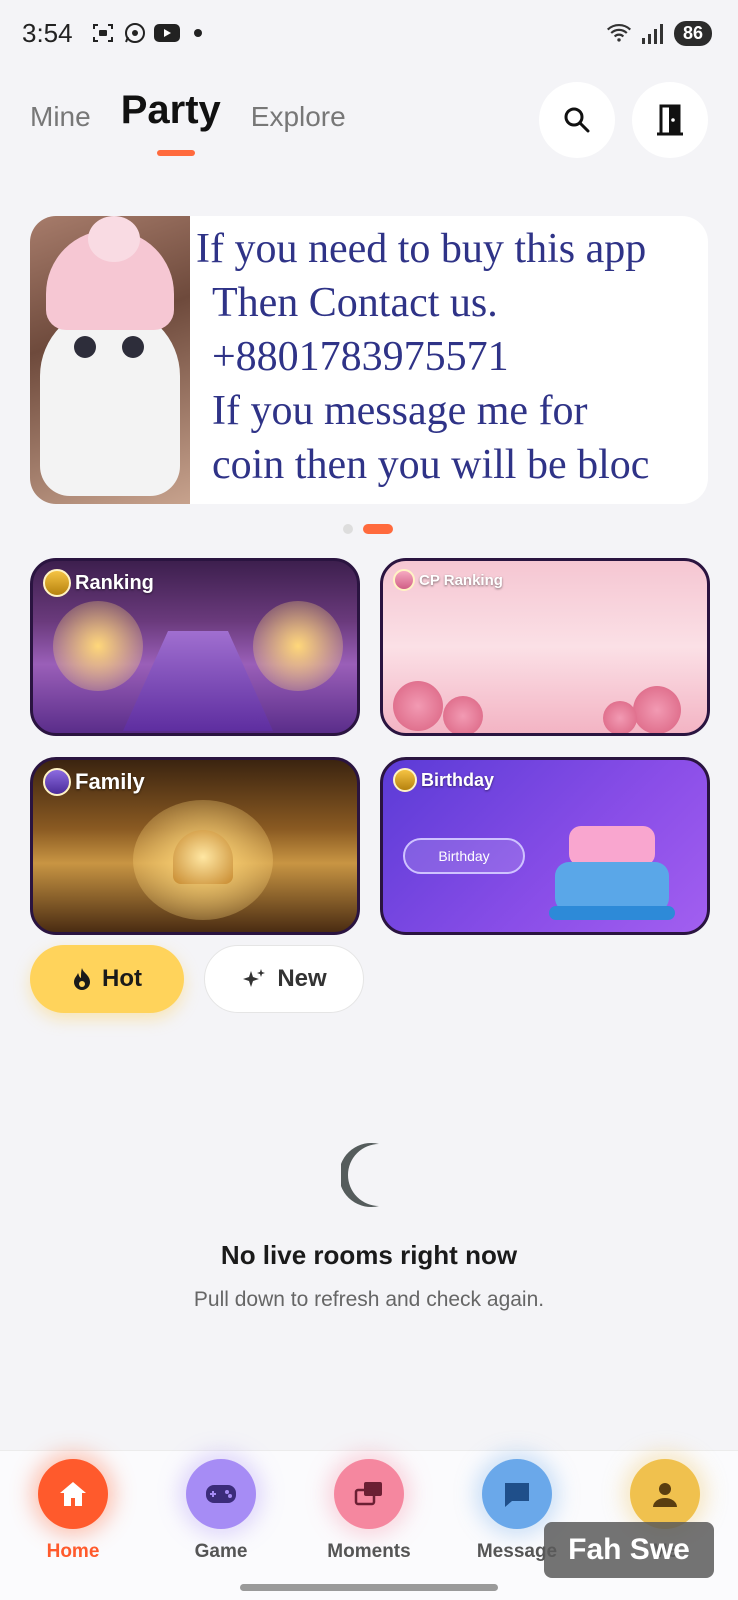 This screenshot has width=738, height=1600. What do you see at coordinates (421, 249) in the screenshot?
I see `banner-line: If you need to buy this app` at bounding box center [421, 249].